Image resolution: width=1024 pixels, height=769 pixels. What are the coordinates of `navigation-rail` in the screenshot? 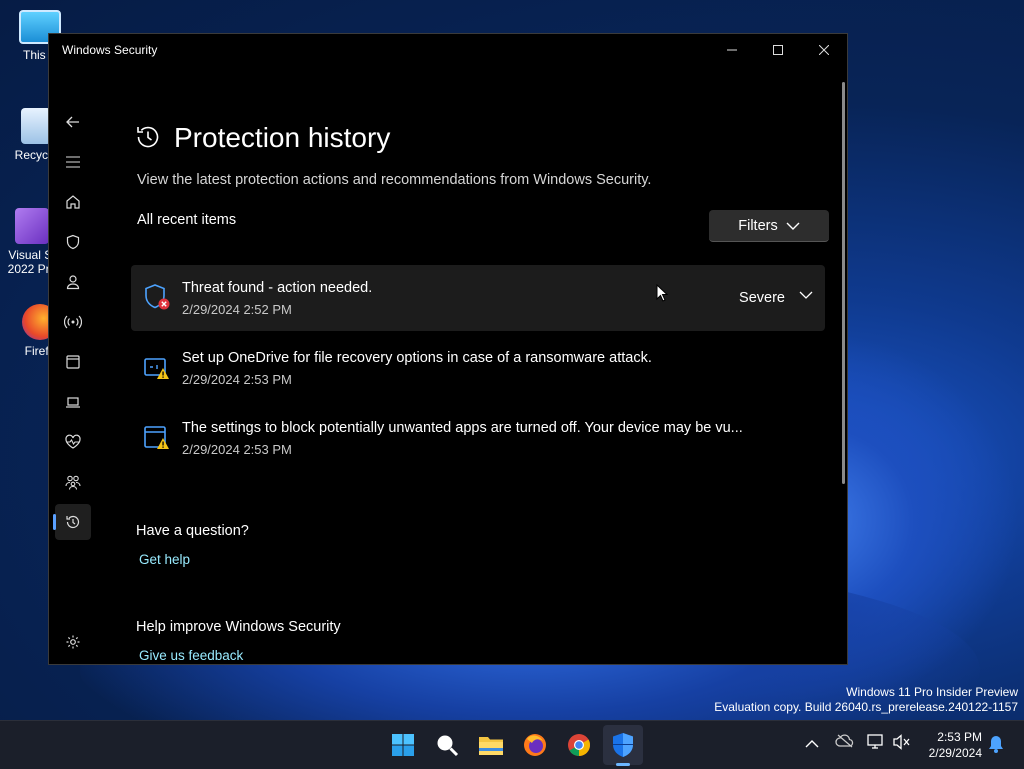 It's located at (72, 365).